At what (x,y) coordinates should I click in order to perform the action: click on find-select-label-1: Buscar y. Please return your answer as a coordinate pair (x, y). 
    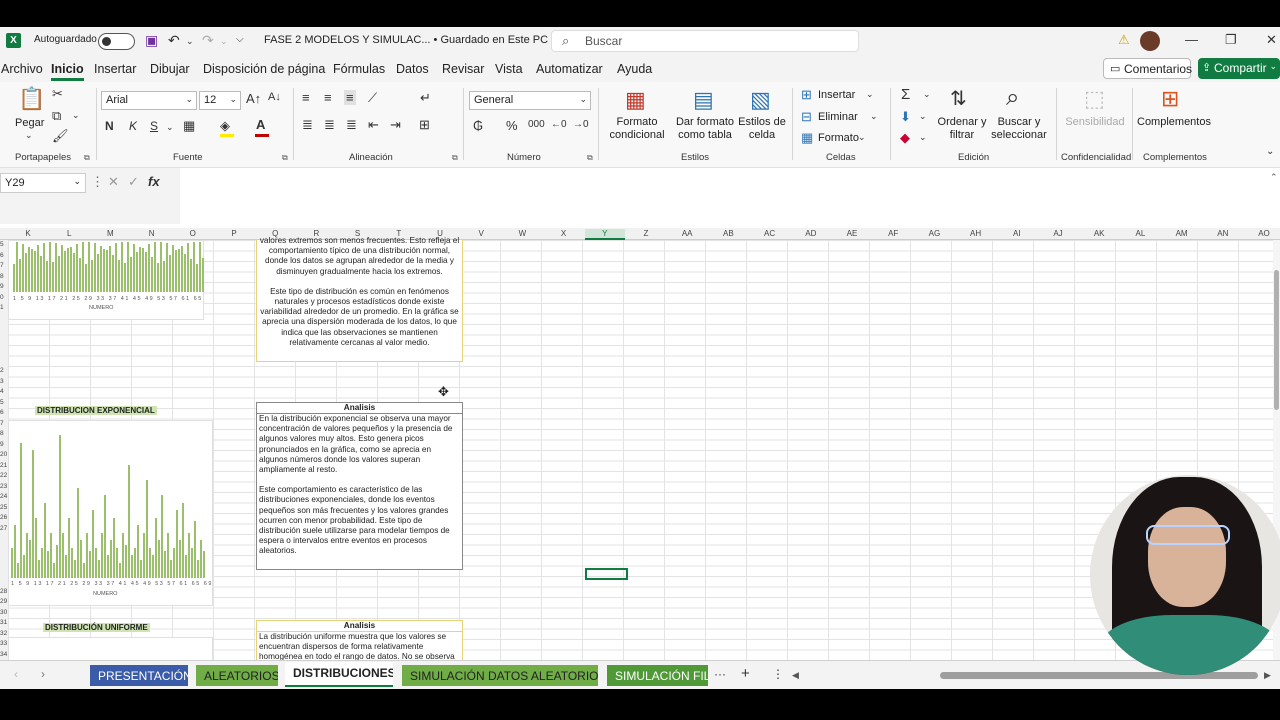
    Looking at the image, I should click on (1019, 122).